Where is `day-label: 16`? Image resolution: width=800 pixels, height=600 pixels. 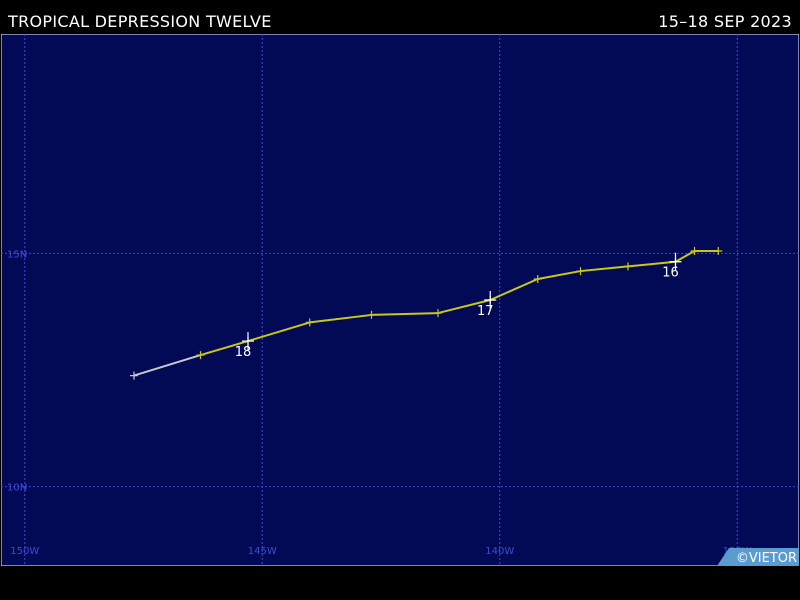 day-label: 16 is located at coordinates (670, 273).